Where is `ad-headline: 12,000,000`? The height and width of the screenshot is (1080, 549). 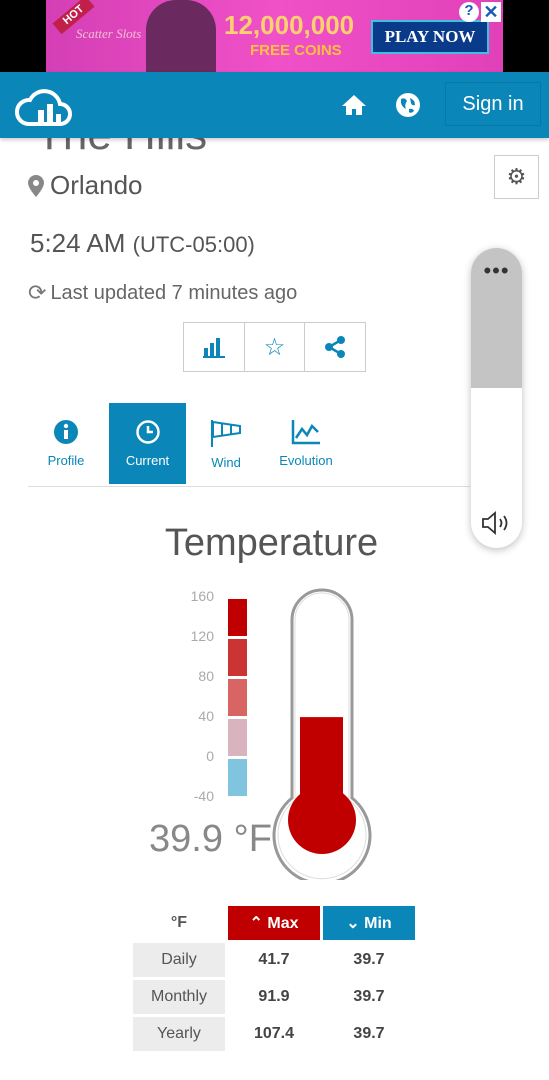
ad-headline: 12,000,000 is located at coordinates (289, 25).